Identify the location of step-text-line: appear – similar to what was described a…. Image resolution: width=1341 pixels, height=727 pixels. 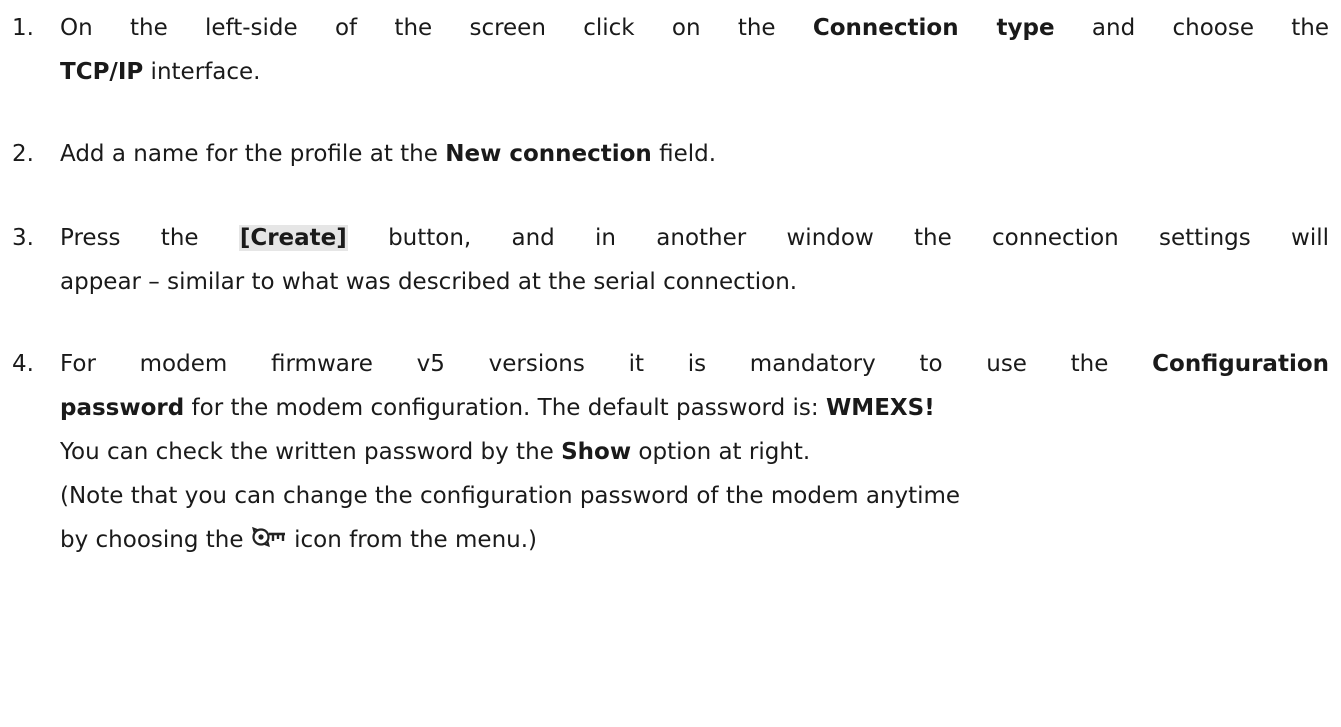
(429, 282).